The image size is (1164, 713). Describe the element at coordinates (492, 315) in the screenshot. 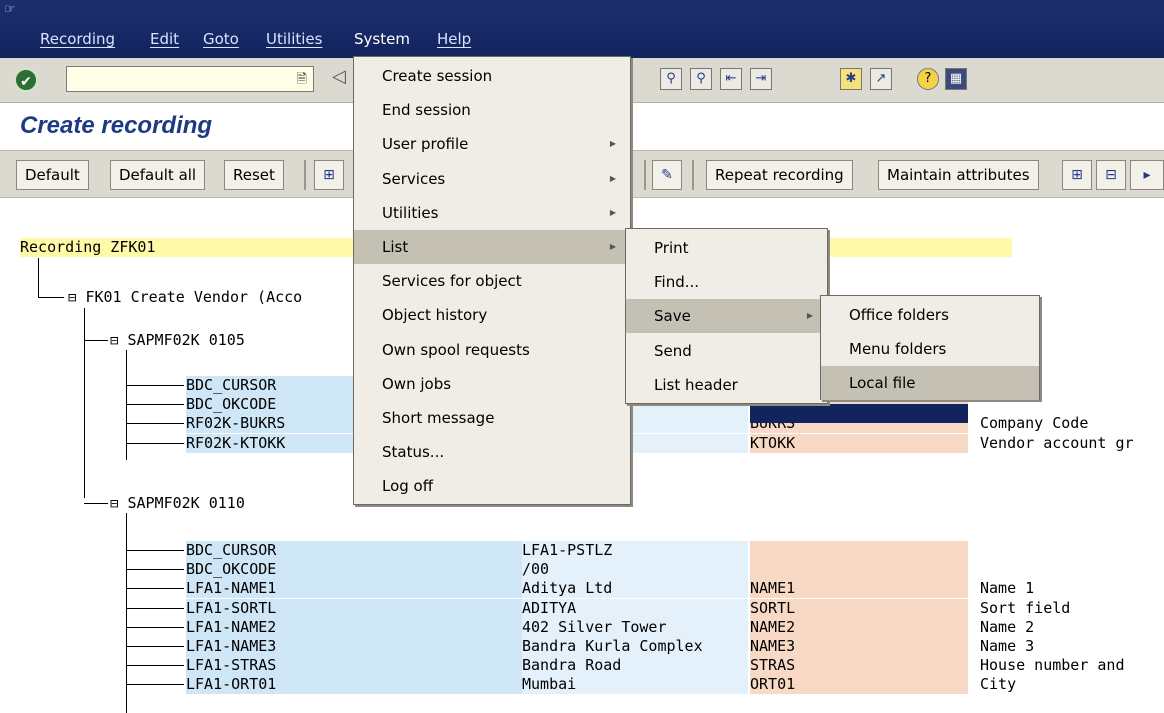

I see `menu-item-object-history: Object history` at that location.